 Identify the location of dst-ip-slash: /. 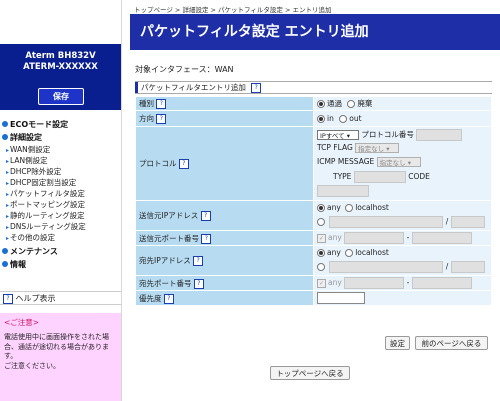
(447, 266).